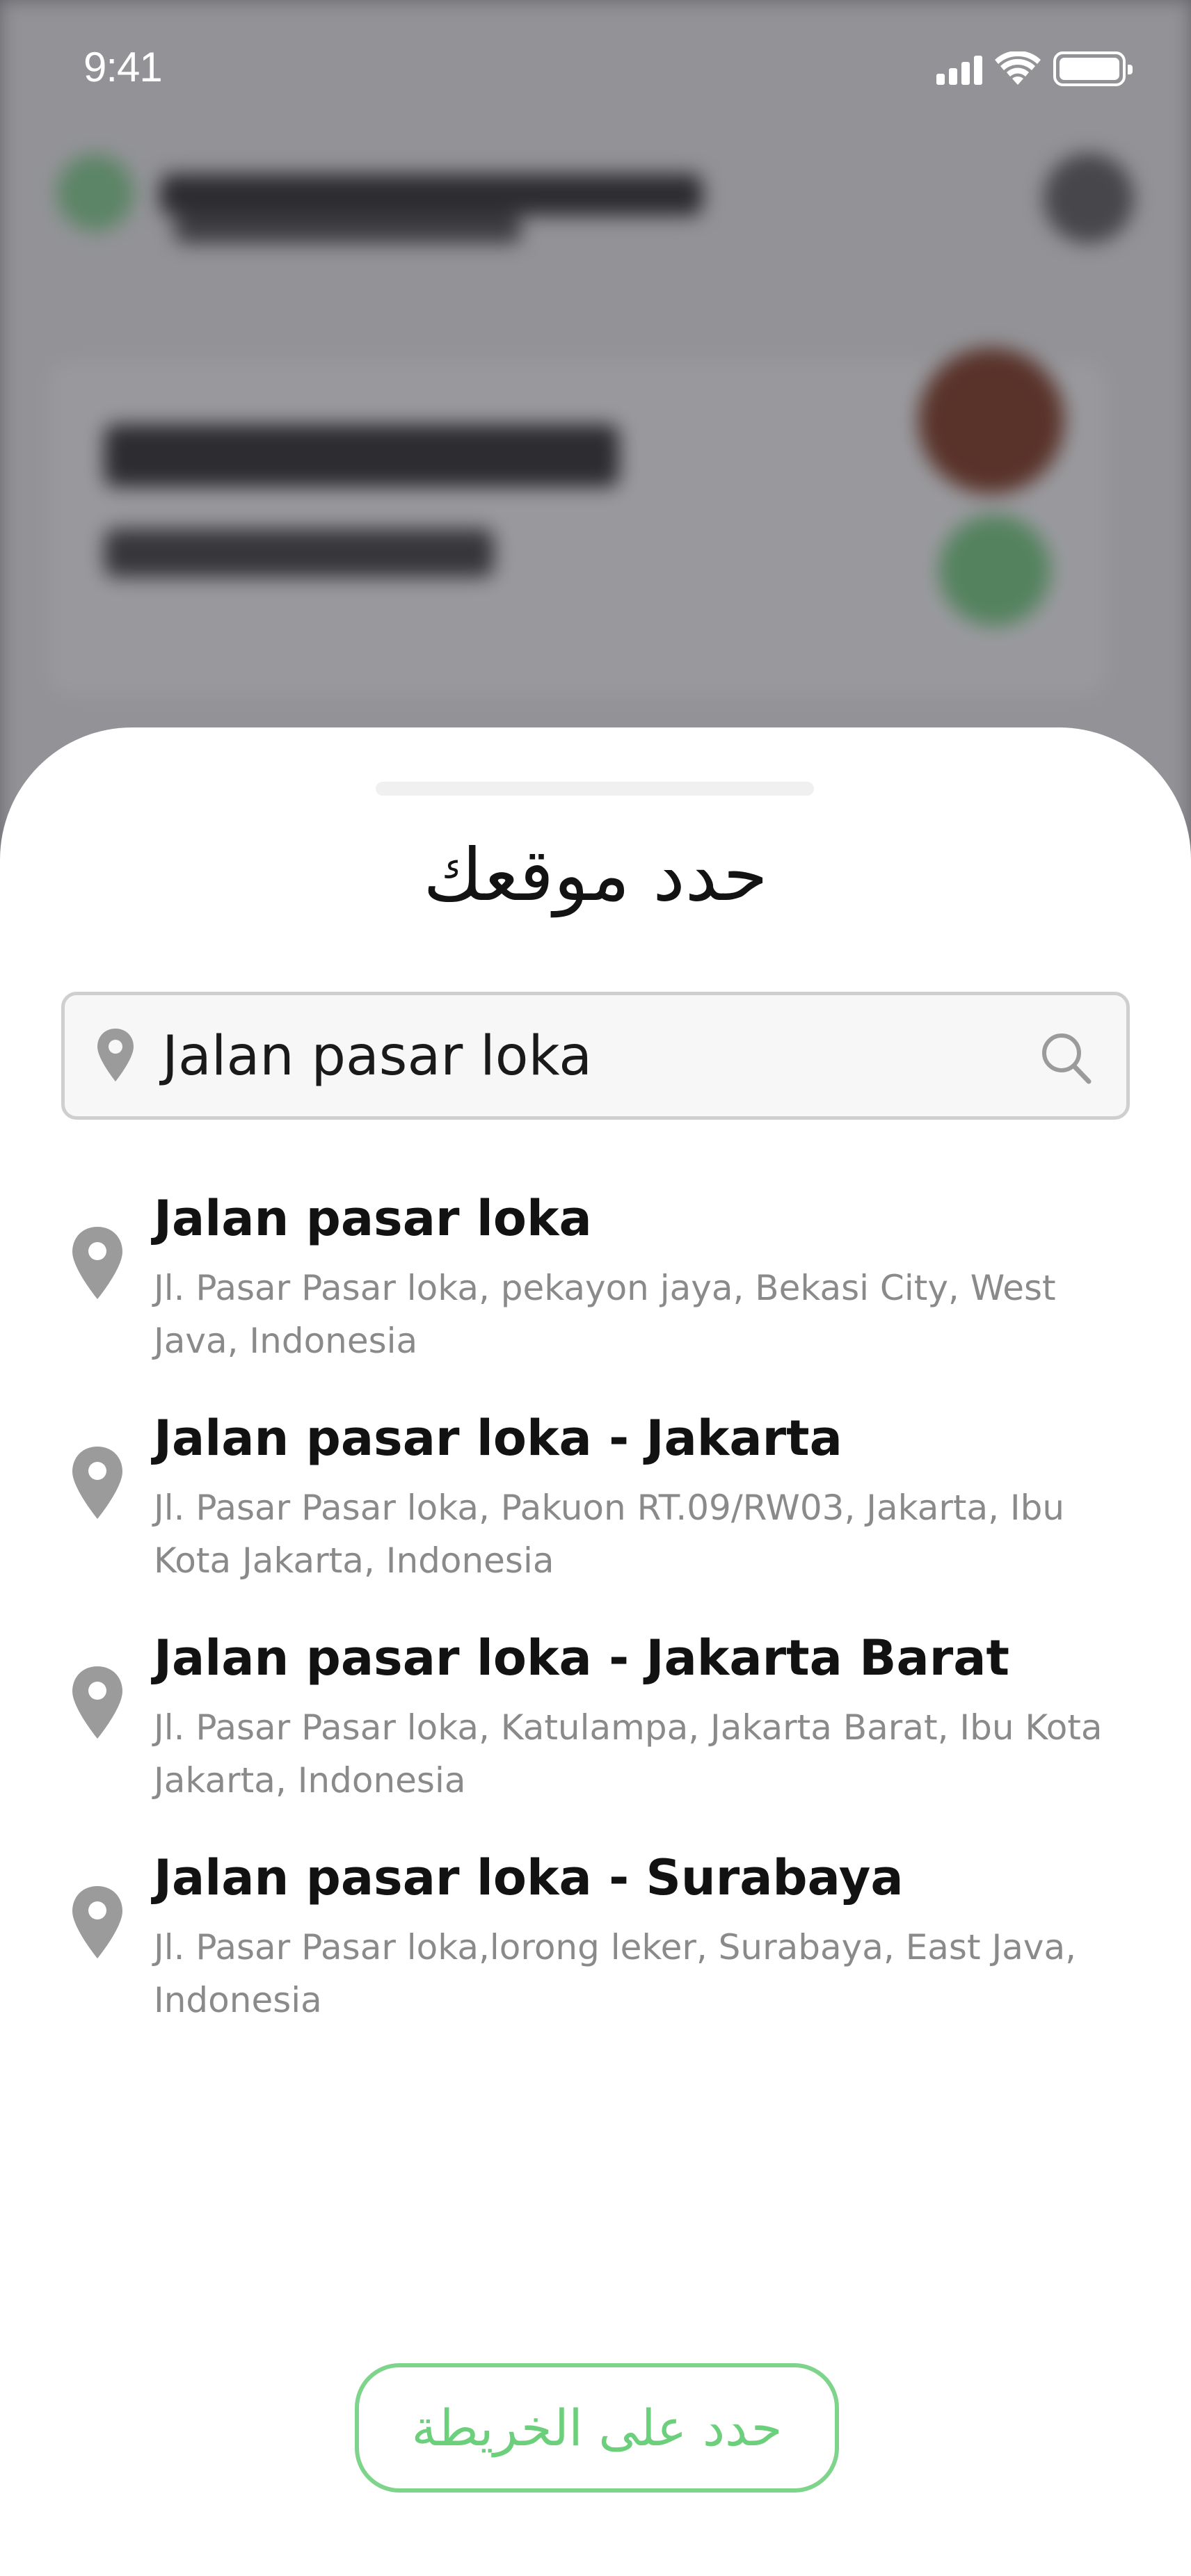 This screenshot has height=2576, width=1191. I want to click on battery-icon, so click(1093, 68).